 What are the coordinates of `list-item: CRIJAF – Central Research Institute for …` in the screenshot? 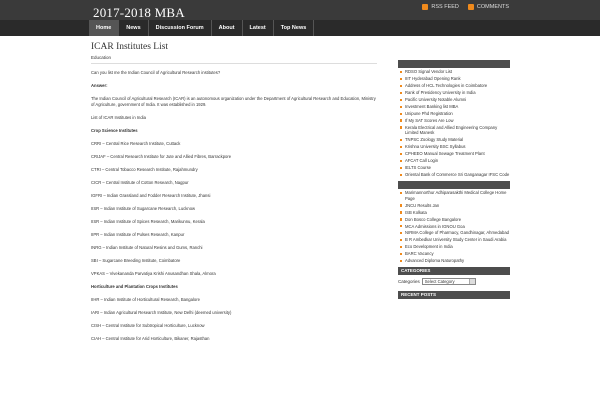 It's located at (161, 156).